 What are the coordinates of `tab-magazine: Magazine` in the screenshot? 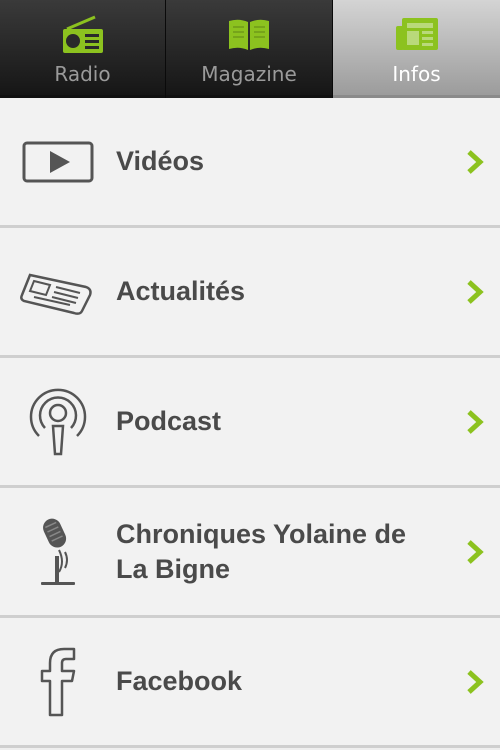 It's located at (249, 49).